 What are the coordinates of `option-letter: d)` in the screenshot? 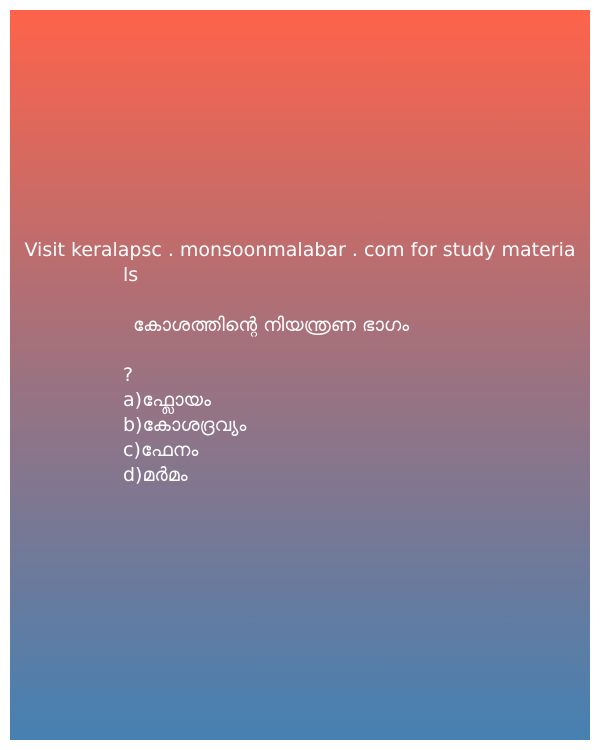 It's located at (133, 475).